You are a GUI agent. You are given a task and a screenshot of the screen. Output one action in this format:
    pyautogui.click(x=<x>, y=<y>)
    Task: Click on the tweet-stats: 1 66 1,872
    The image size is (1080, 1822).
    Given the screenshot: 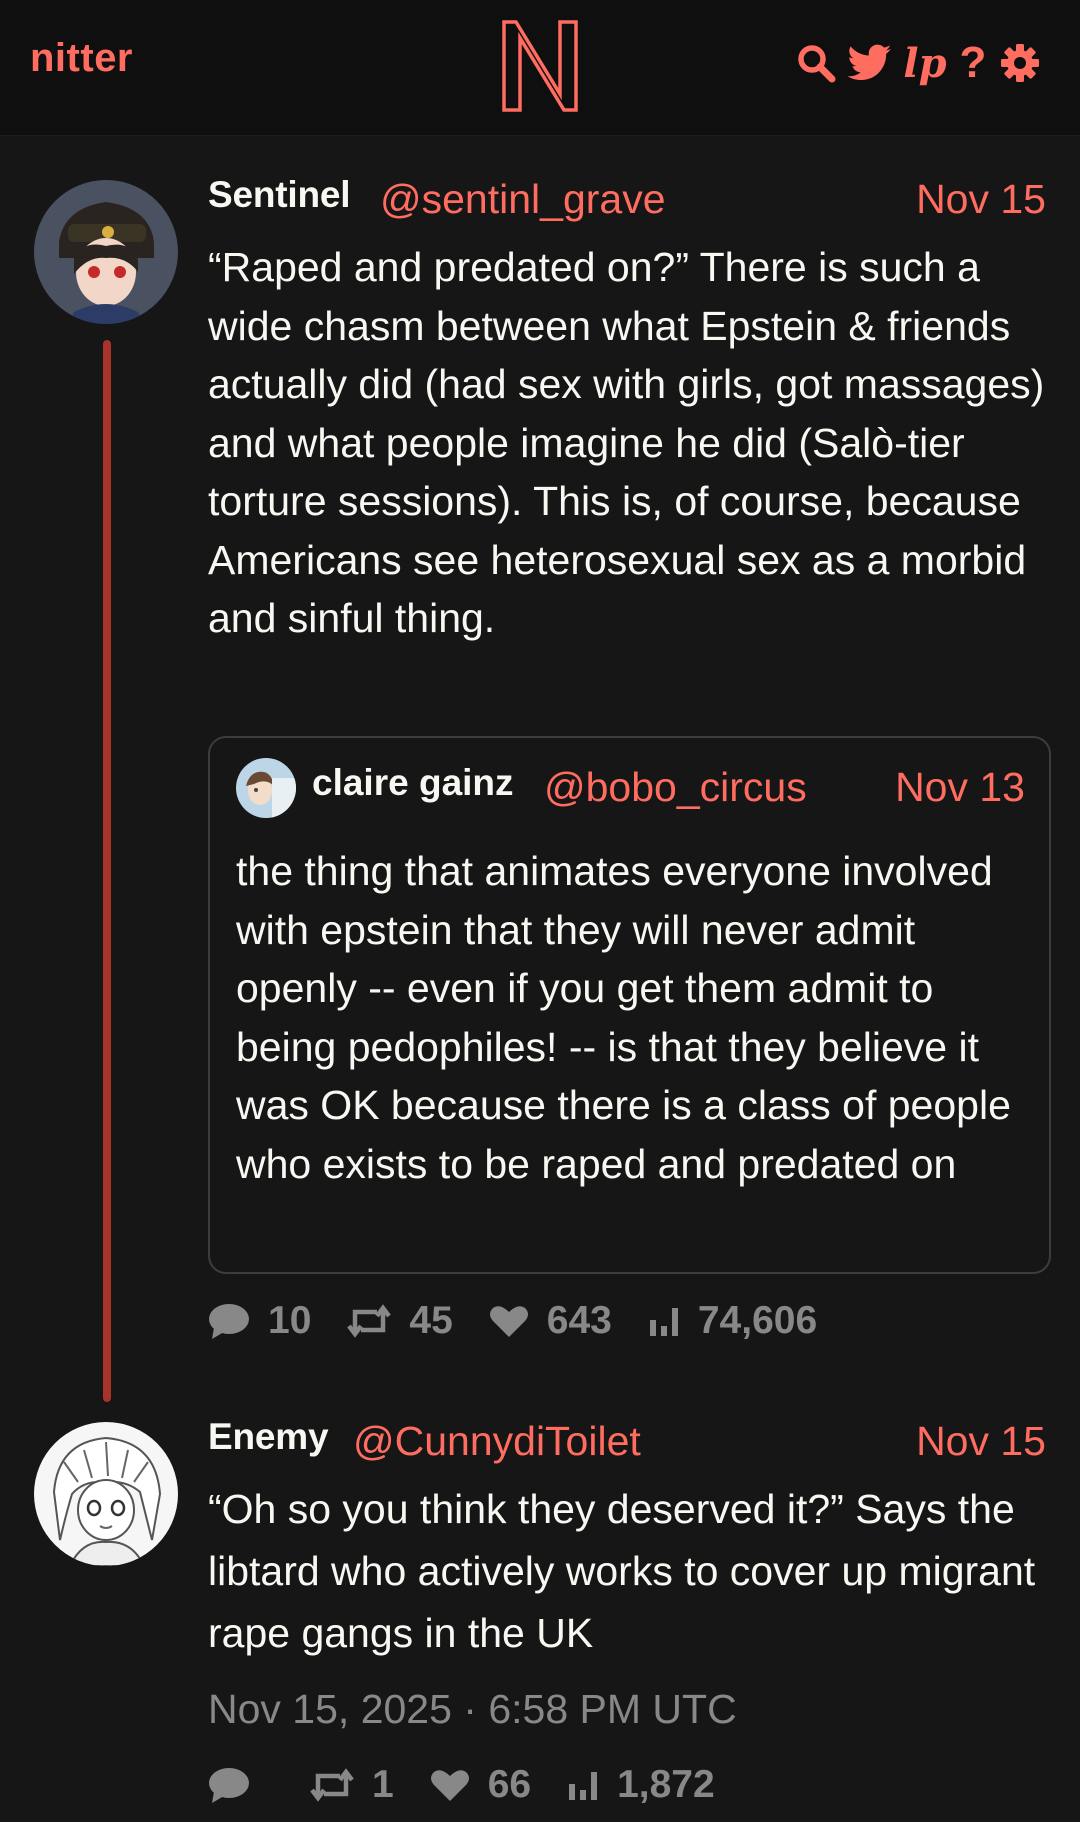 What is the action you would take?
    pyautogui.click(x=479, y=1785)
    